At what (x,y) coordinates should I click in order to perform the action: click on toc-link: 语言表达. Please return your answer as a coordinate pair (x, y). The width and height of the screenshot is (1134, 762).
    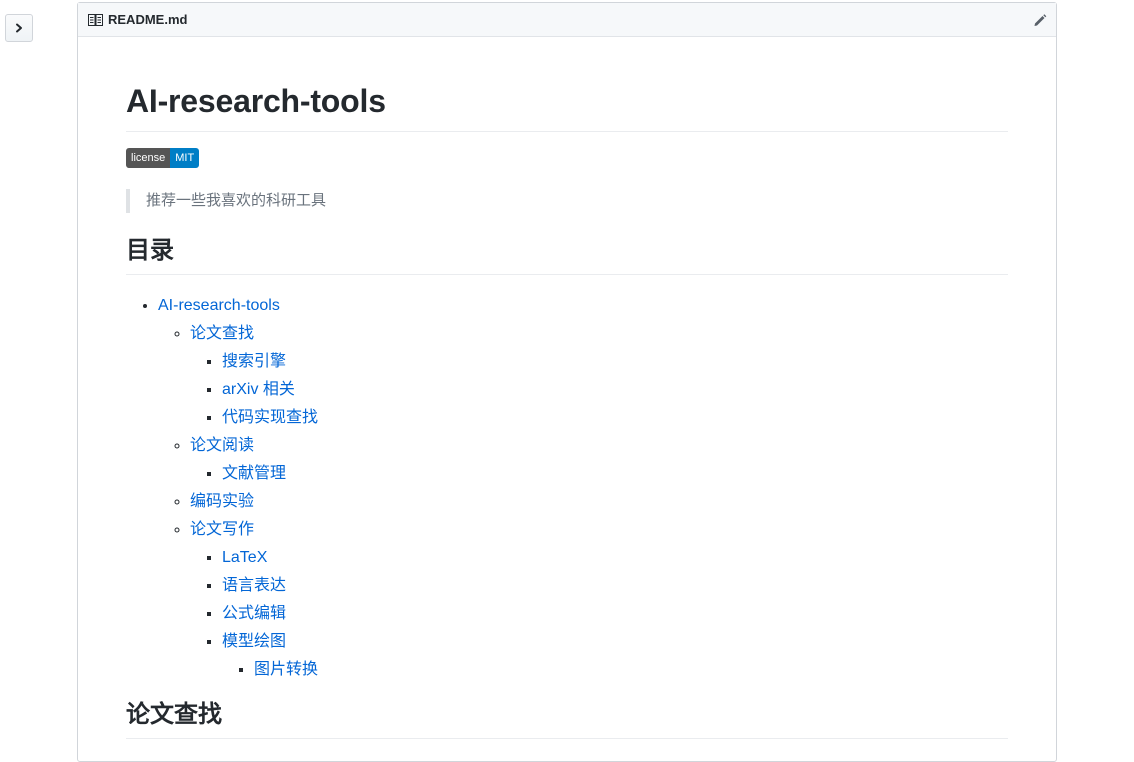
    Looking at the image, I should click on (254, 585).